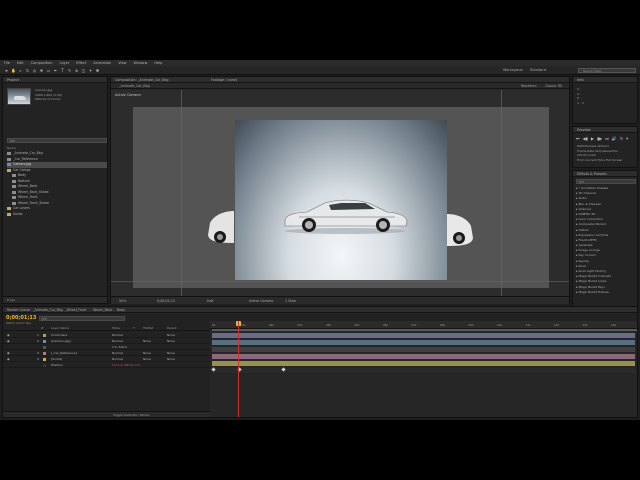  What do you see at coordinates (424, 330) in the screenshot?
I see `work-area-bar` at bounding box center [424, 330].